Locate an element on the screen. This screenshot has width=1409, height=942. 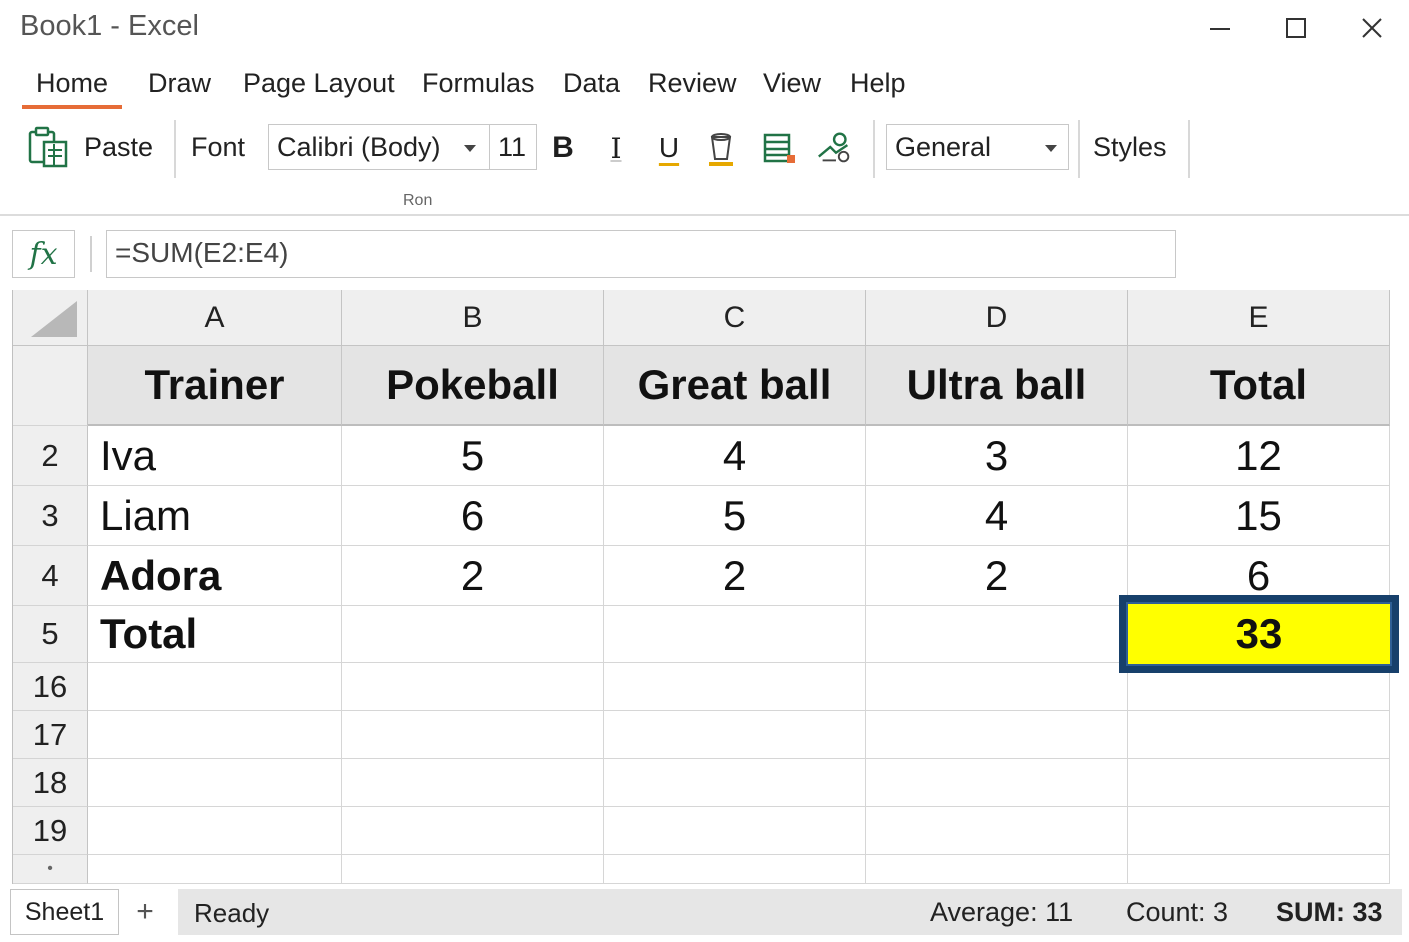
cell-d4: 2 is located at coordinates (997, 576).